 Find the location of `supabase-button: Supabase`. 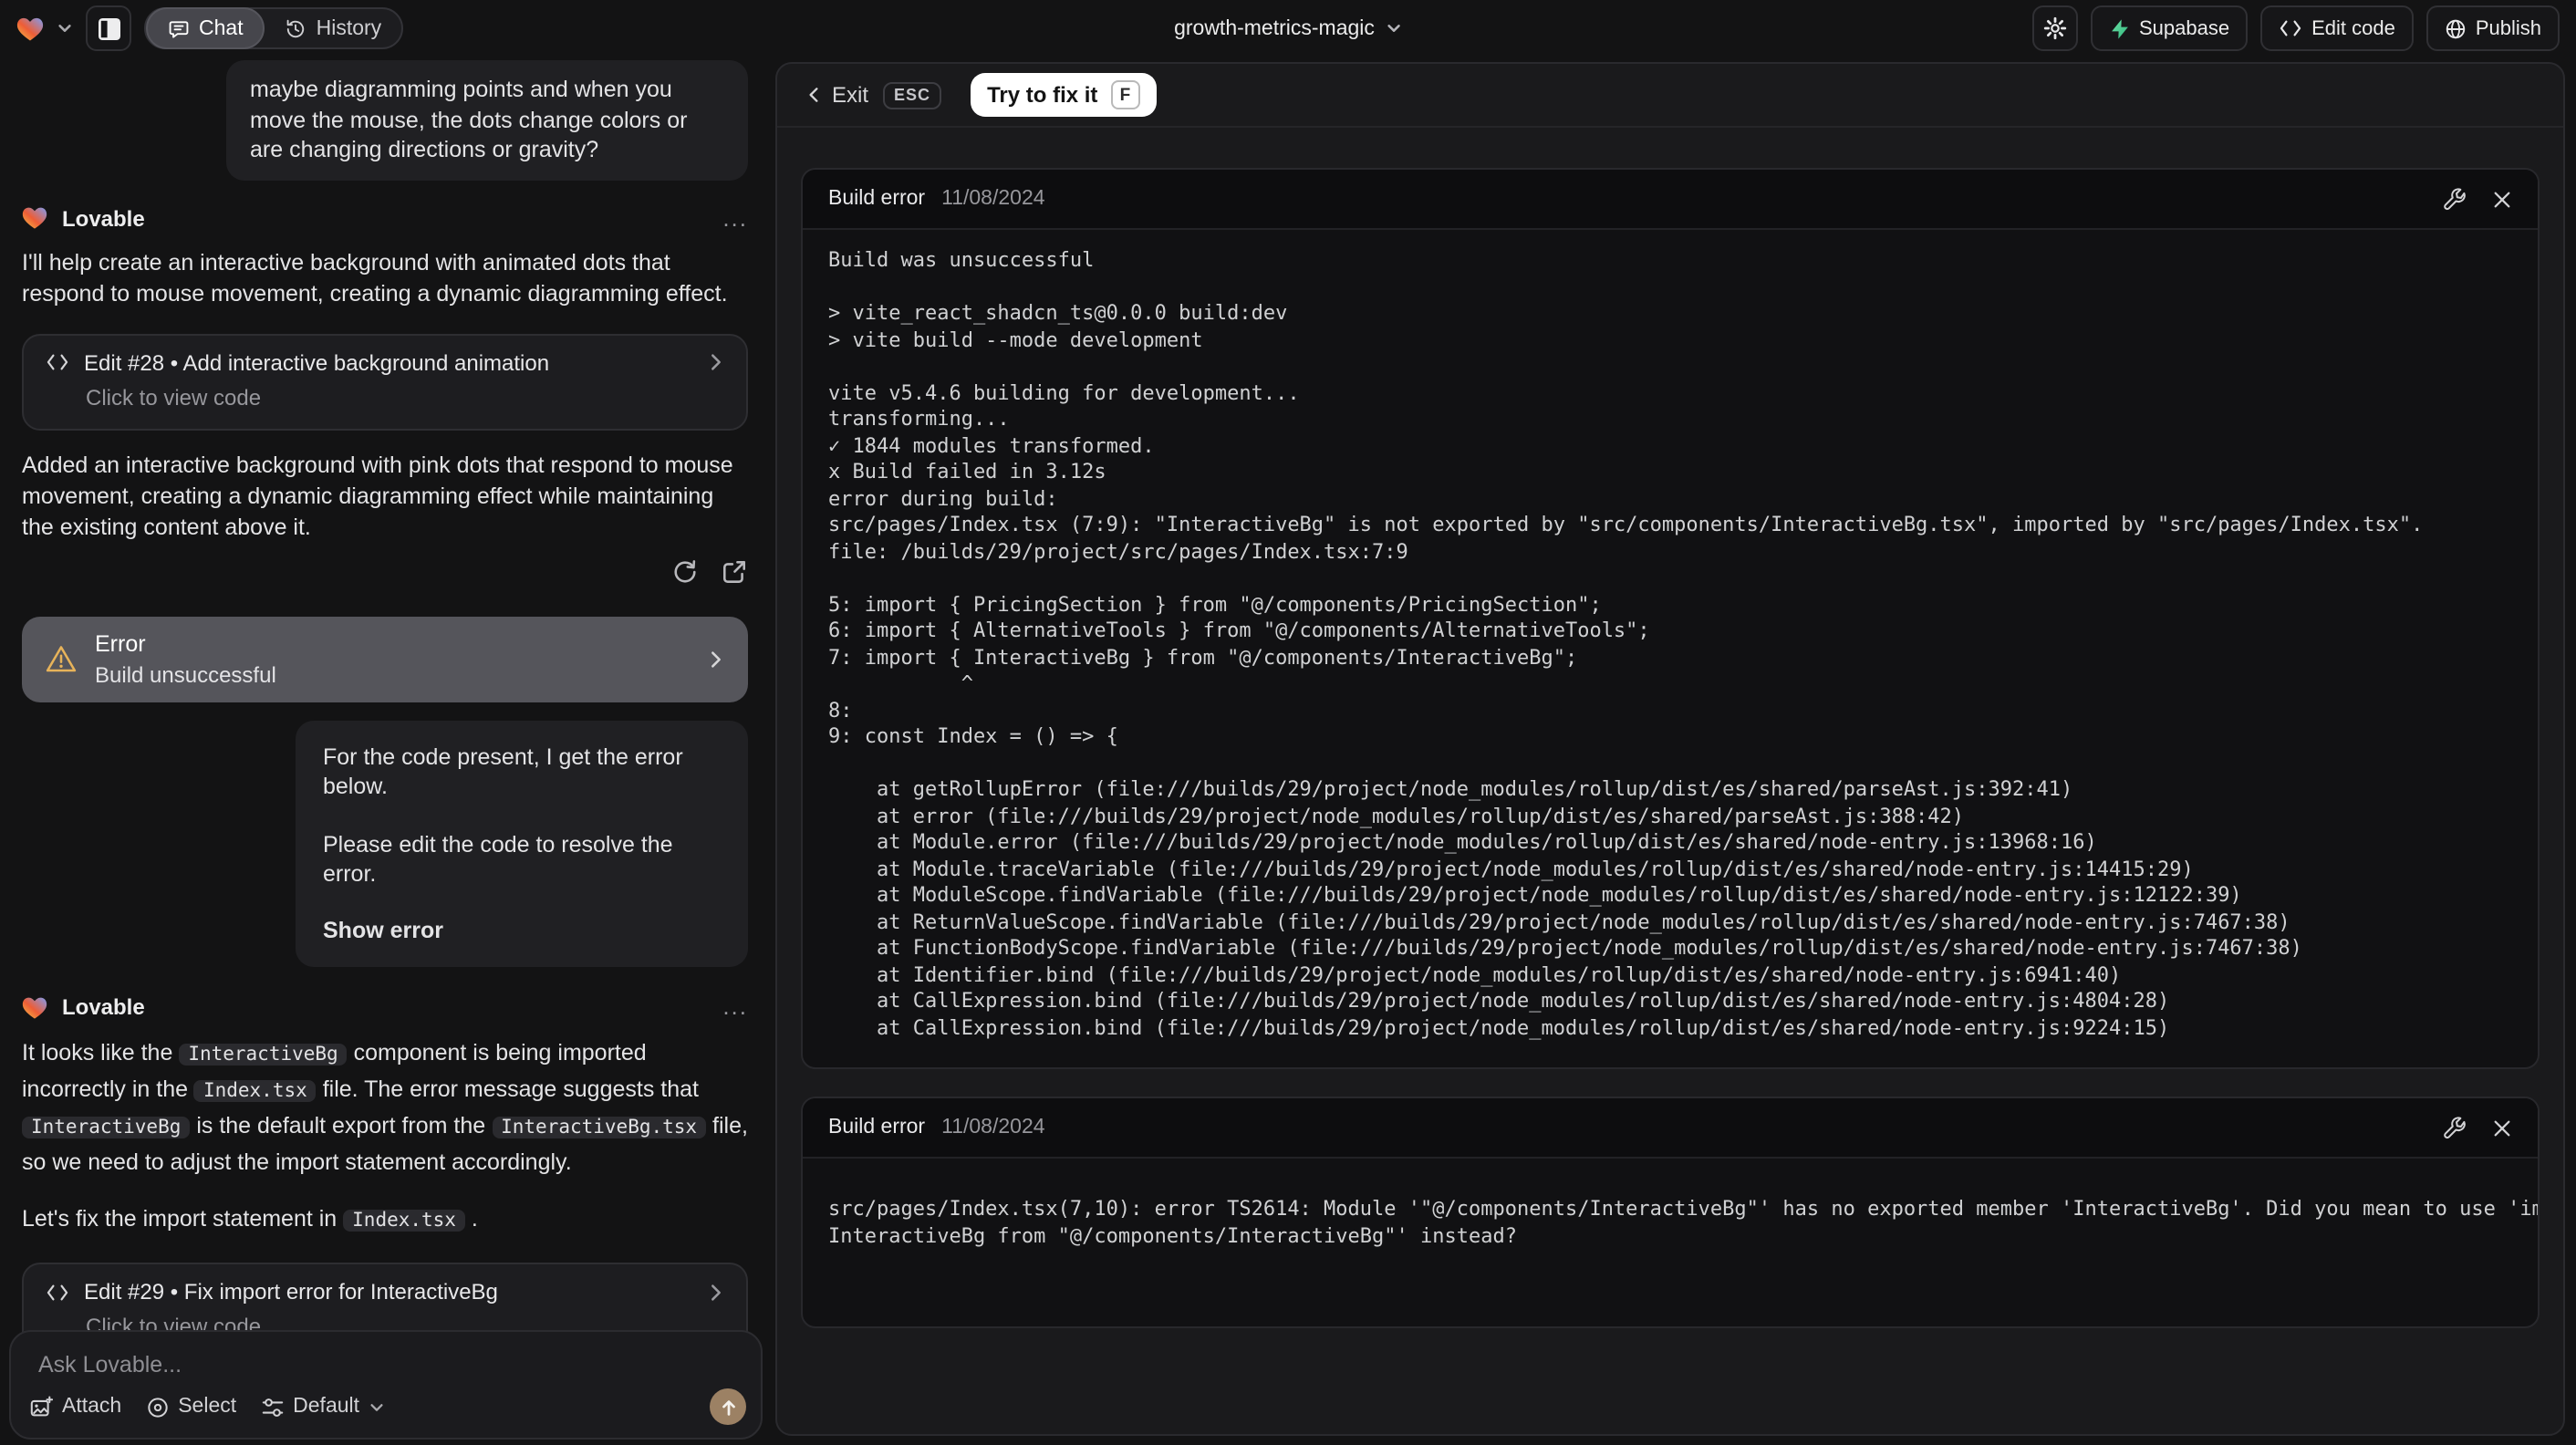

supabase-button: Supabase is located at coordinates (2169, 28).